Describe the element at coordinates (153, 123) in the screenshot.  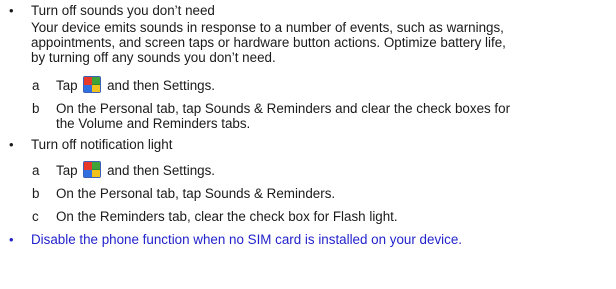
I see `step-text: the Volume and Reminders tabs.` at that location.